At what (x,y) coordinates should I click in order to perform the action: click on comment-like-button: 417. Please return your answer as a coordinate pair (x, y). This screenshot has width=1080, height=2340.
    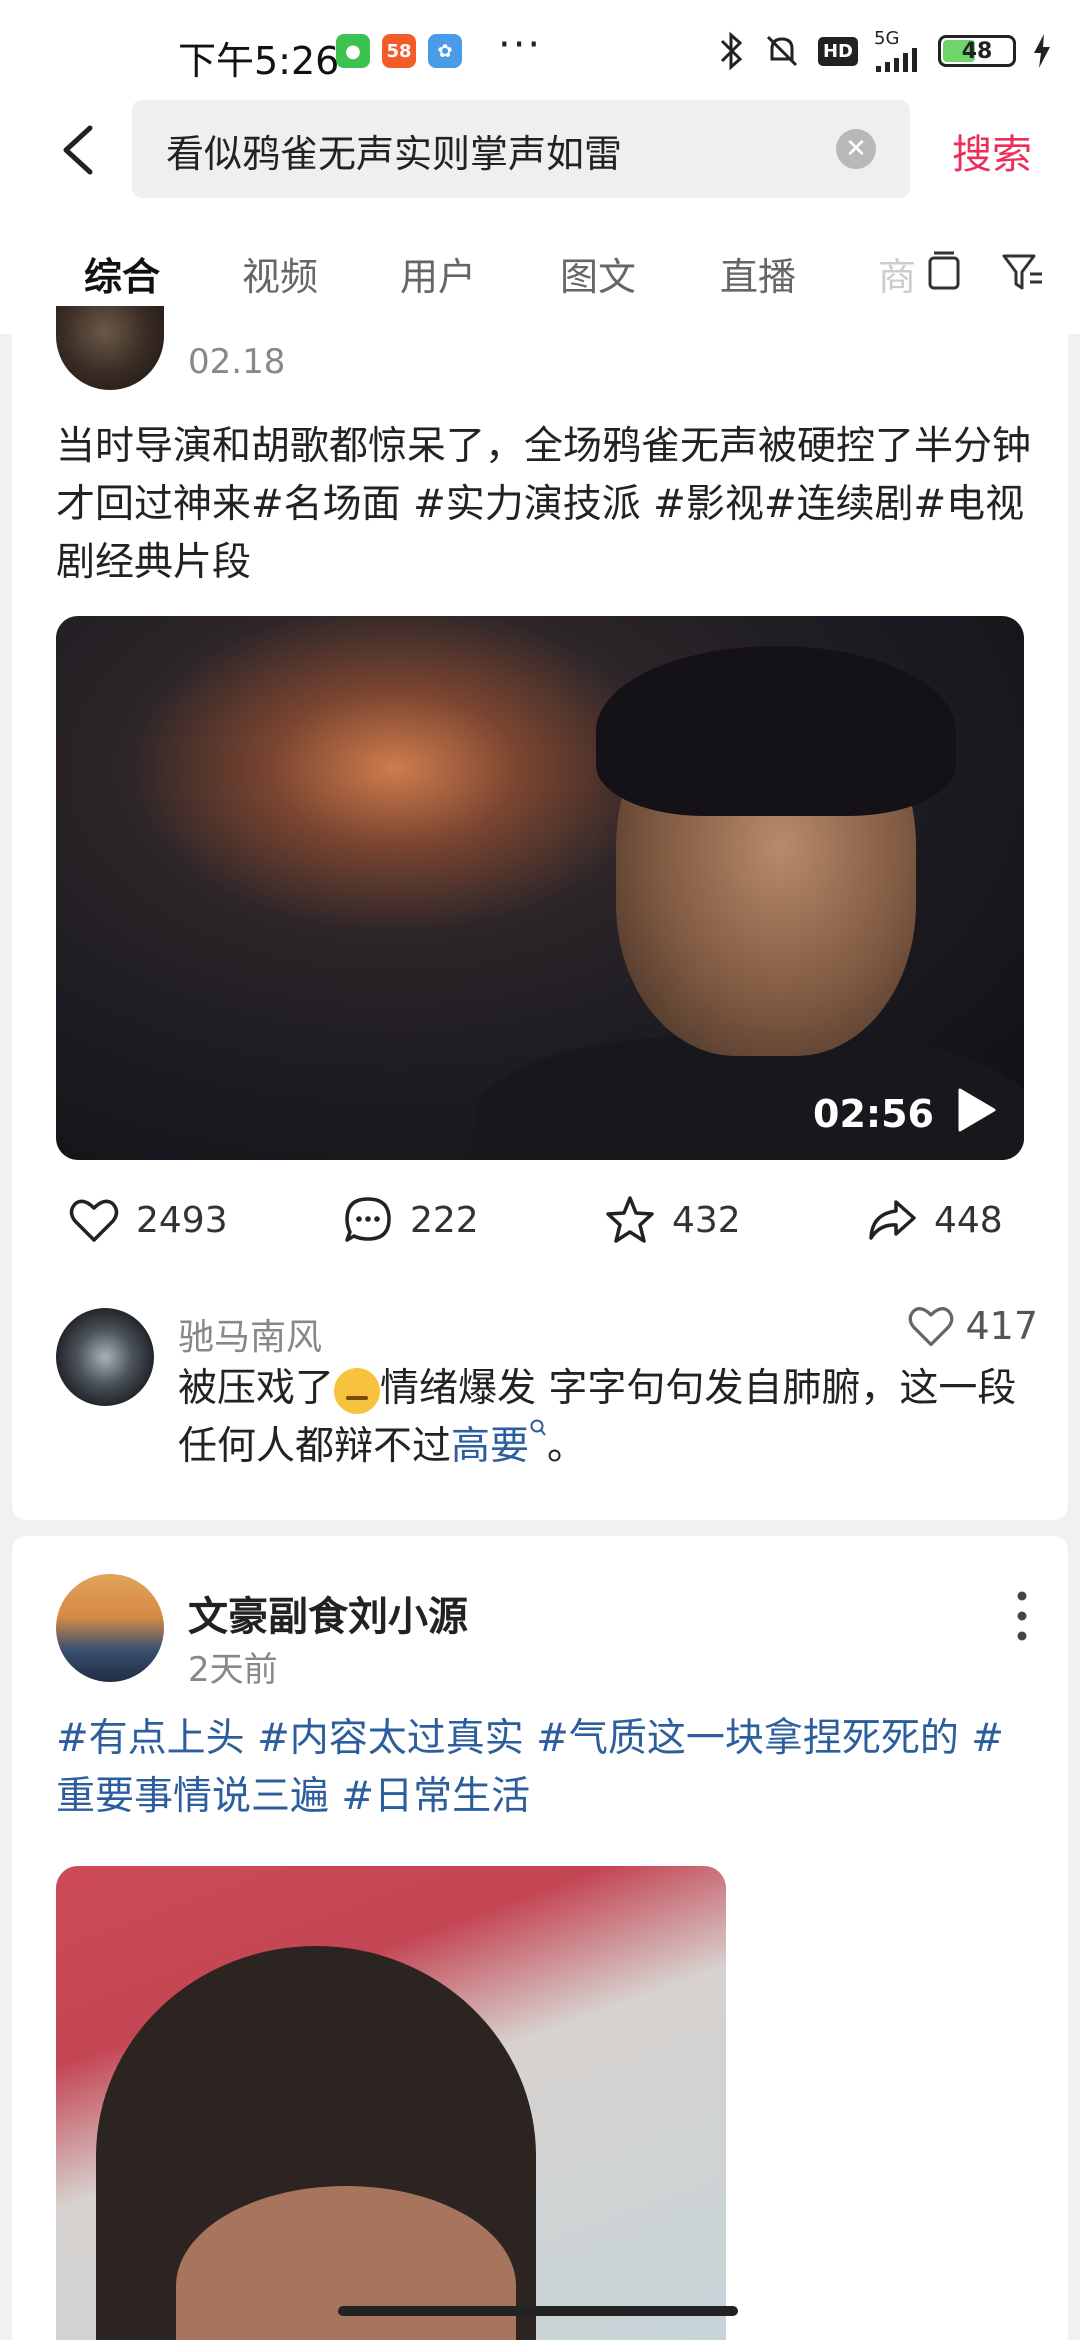
    Looking at the image, I should click on (972, 1326).